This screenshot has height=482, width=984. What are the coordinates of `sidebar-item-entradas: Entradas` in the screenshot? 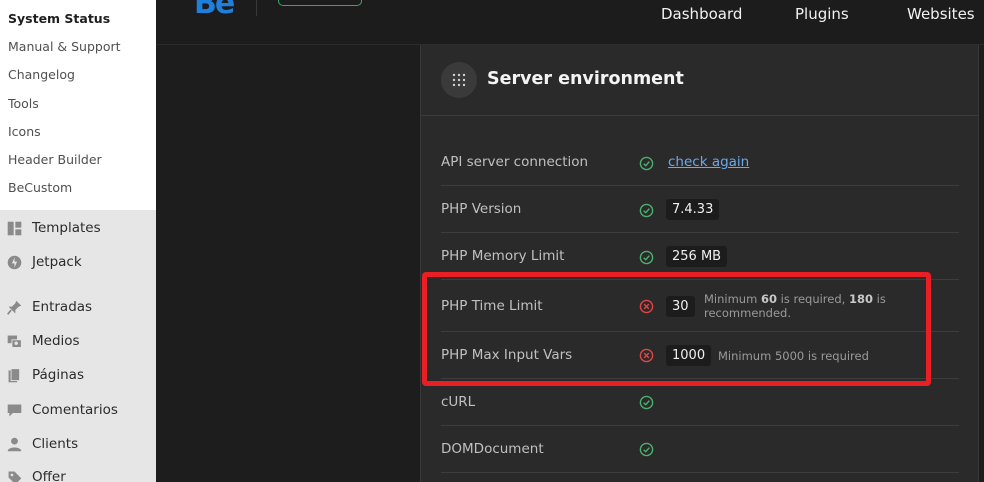 It's located at (78, 307).